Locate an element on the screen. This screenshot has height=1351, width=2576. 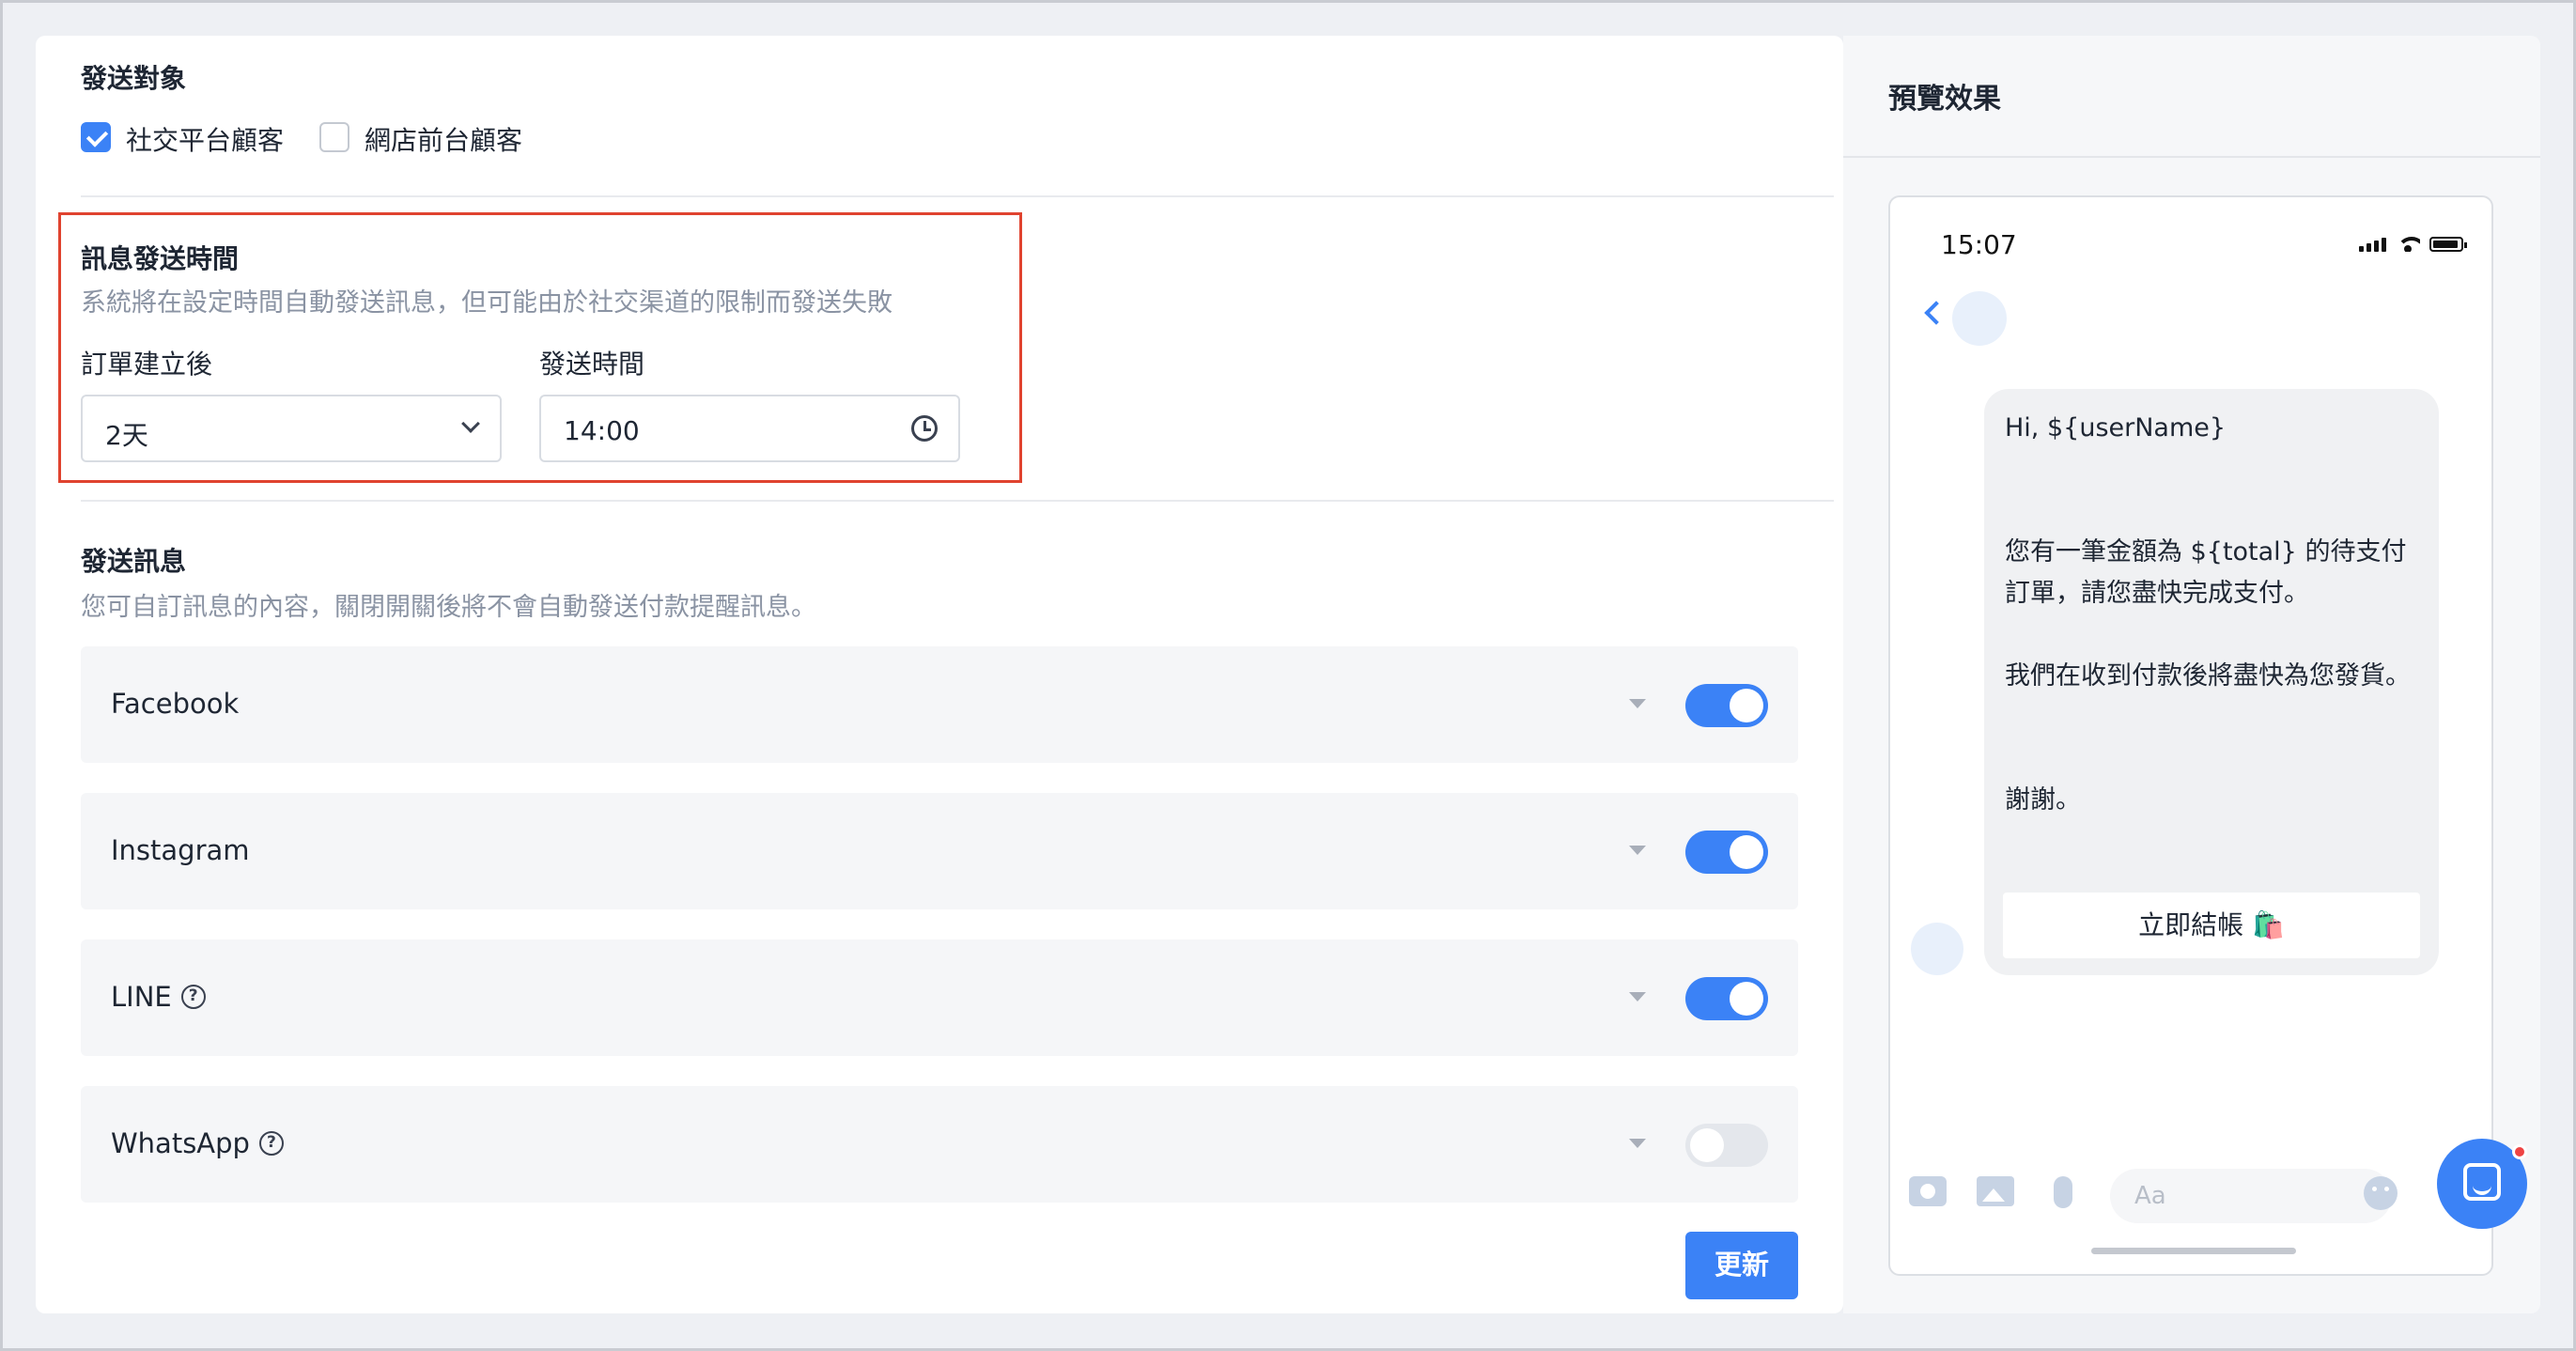
image-icon is located at coordinates (1996, 1191).